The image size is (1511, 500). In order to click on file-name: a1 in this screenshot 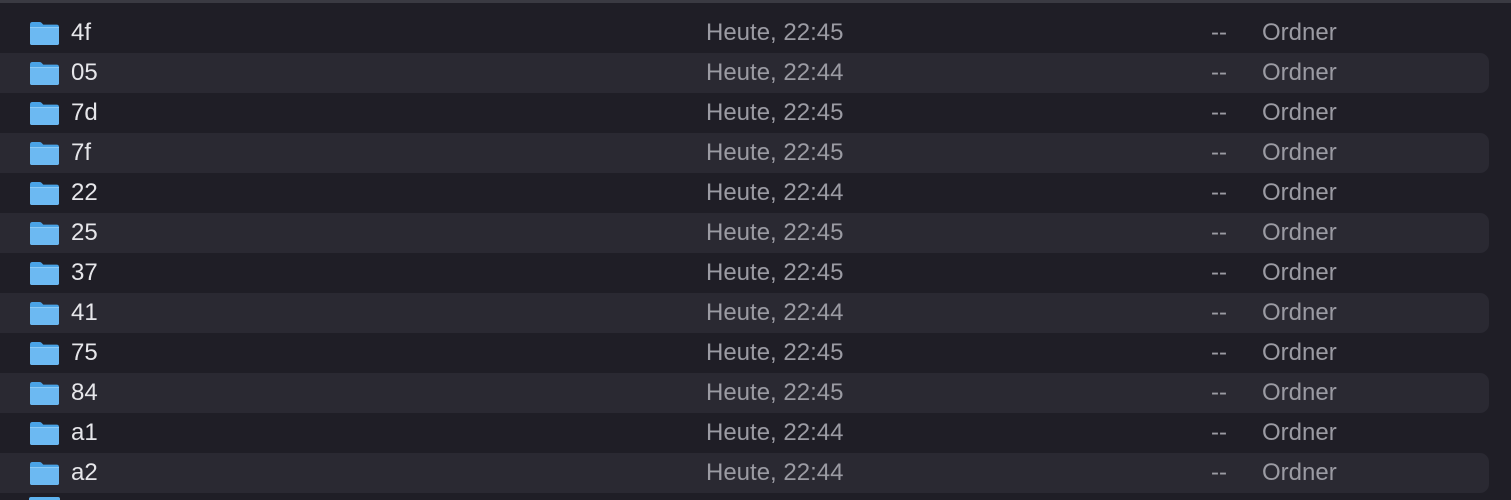, I will do `click(84, 432)`.